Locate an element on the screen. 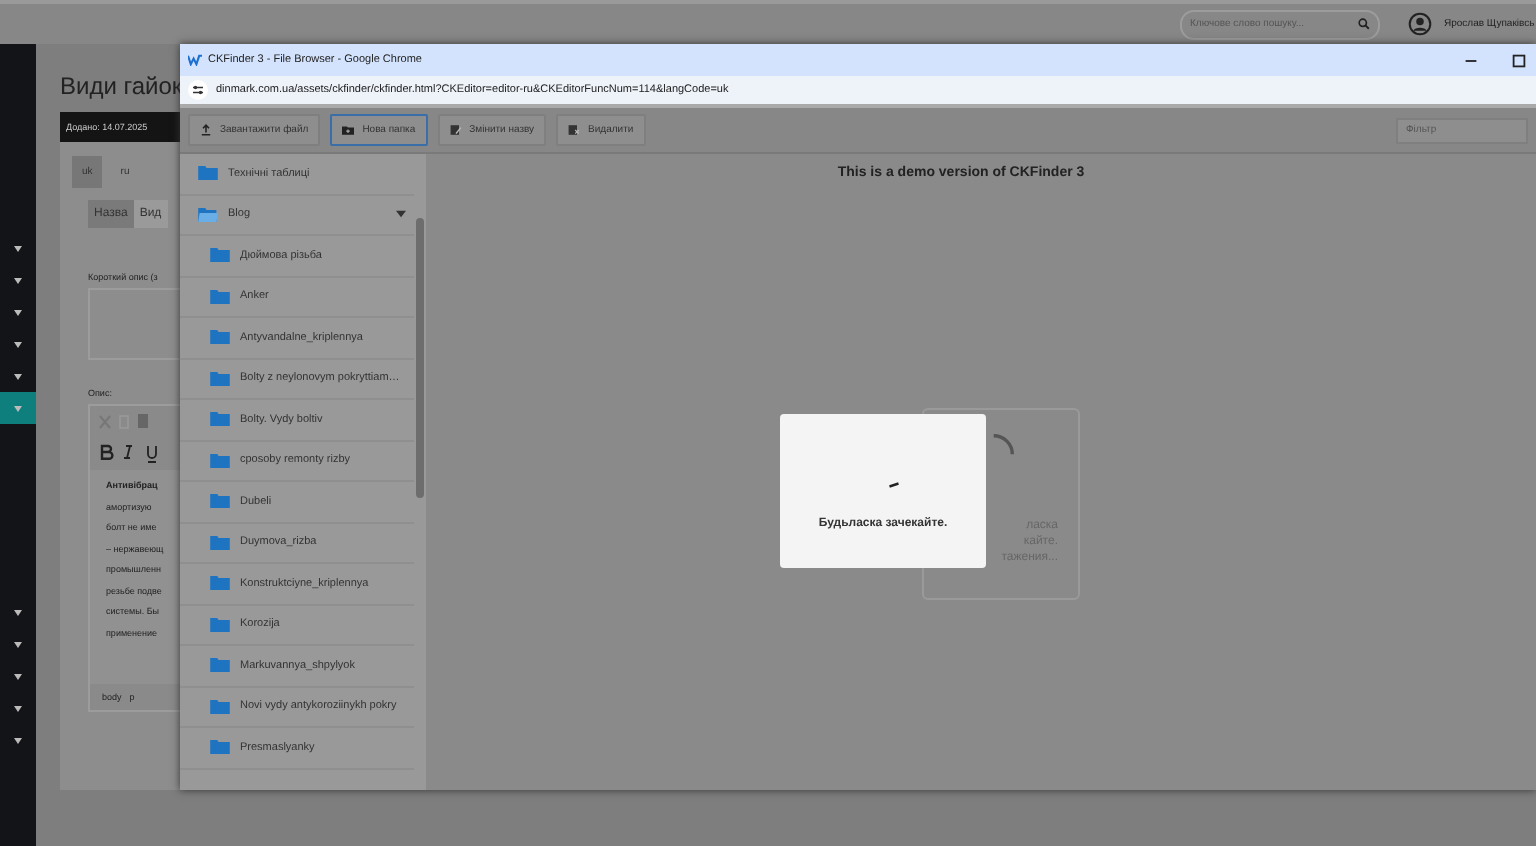 Image resolution: width=1536 pixels, height=846 pixels. site-settings-icon is located at coordinates (198, 90).